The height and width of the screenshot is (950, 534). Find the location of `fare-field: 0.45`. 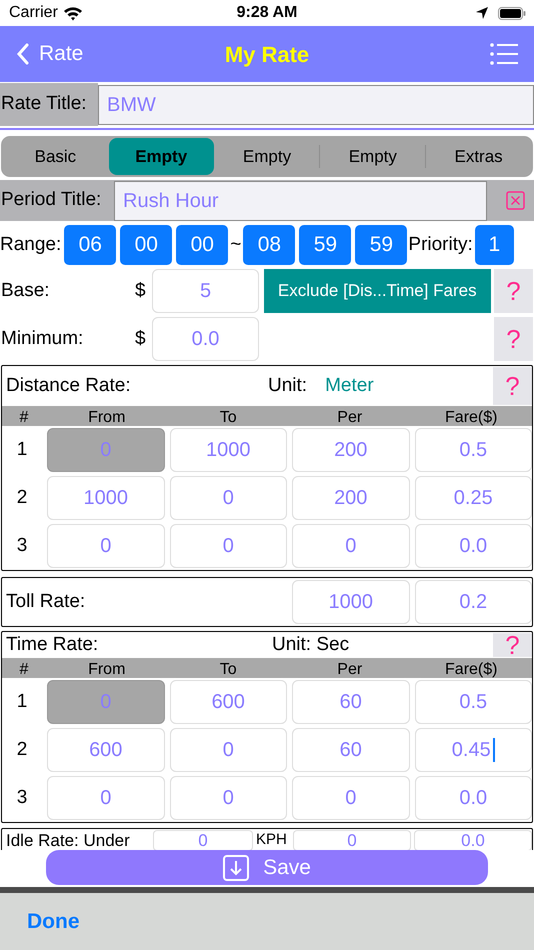

fare-field: 0.45 is located at coordinates (473, 750).